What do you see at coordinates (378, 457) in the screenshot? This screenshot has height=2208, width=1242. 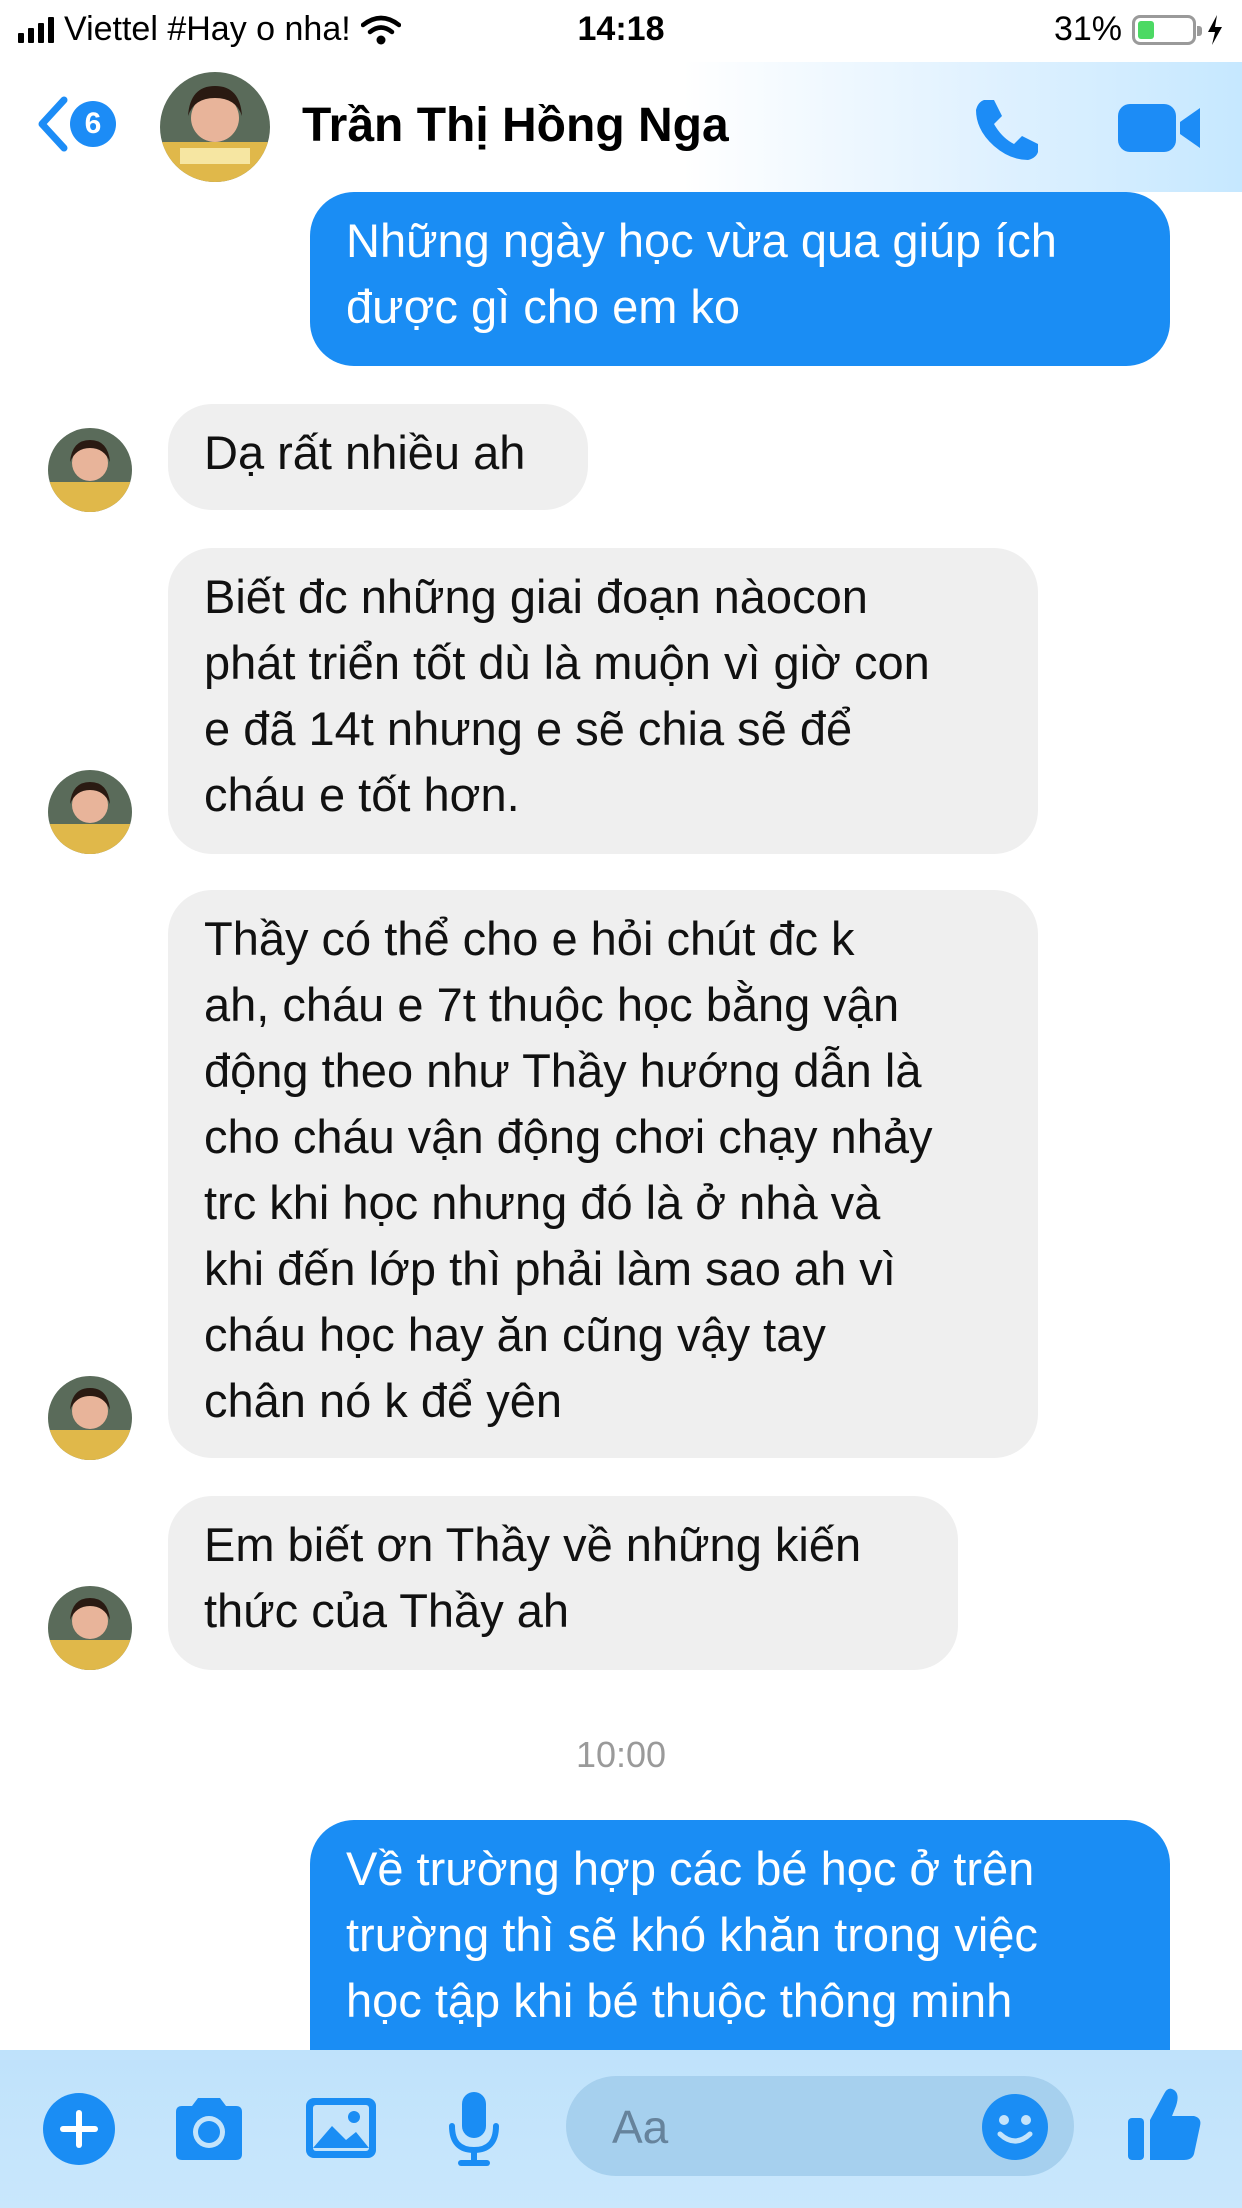 I see `message-incoming: Dạ rất nhiều ah` at bounding box center [378, 457].